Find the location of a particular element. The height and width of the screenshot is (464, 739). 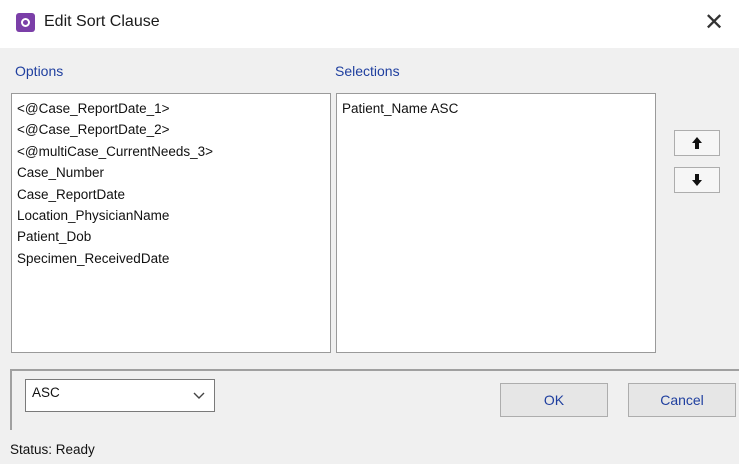

ok-button: OK is located at coordinates (554, 400).